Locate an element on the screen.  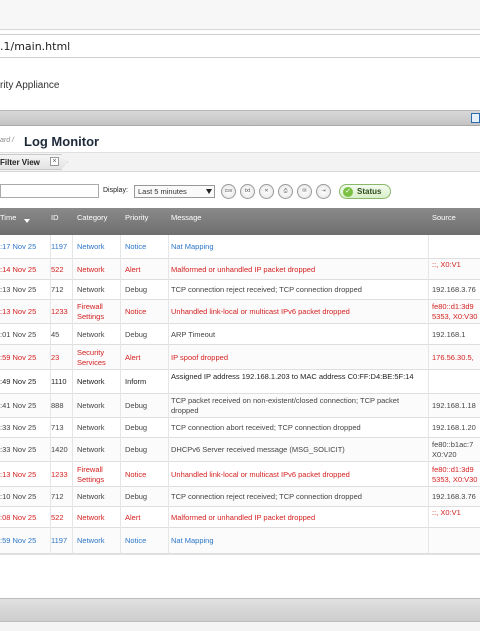
status-button: ✓ Status is located at coordinates (365, 191).